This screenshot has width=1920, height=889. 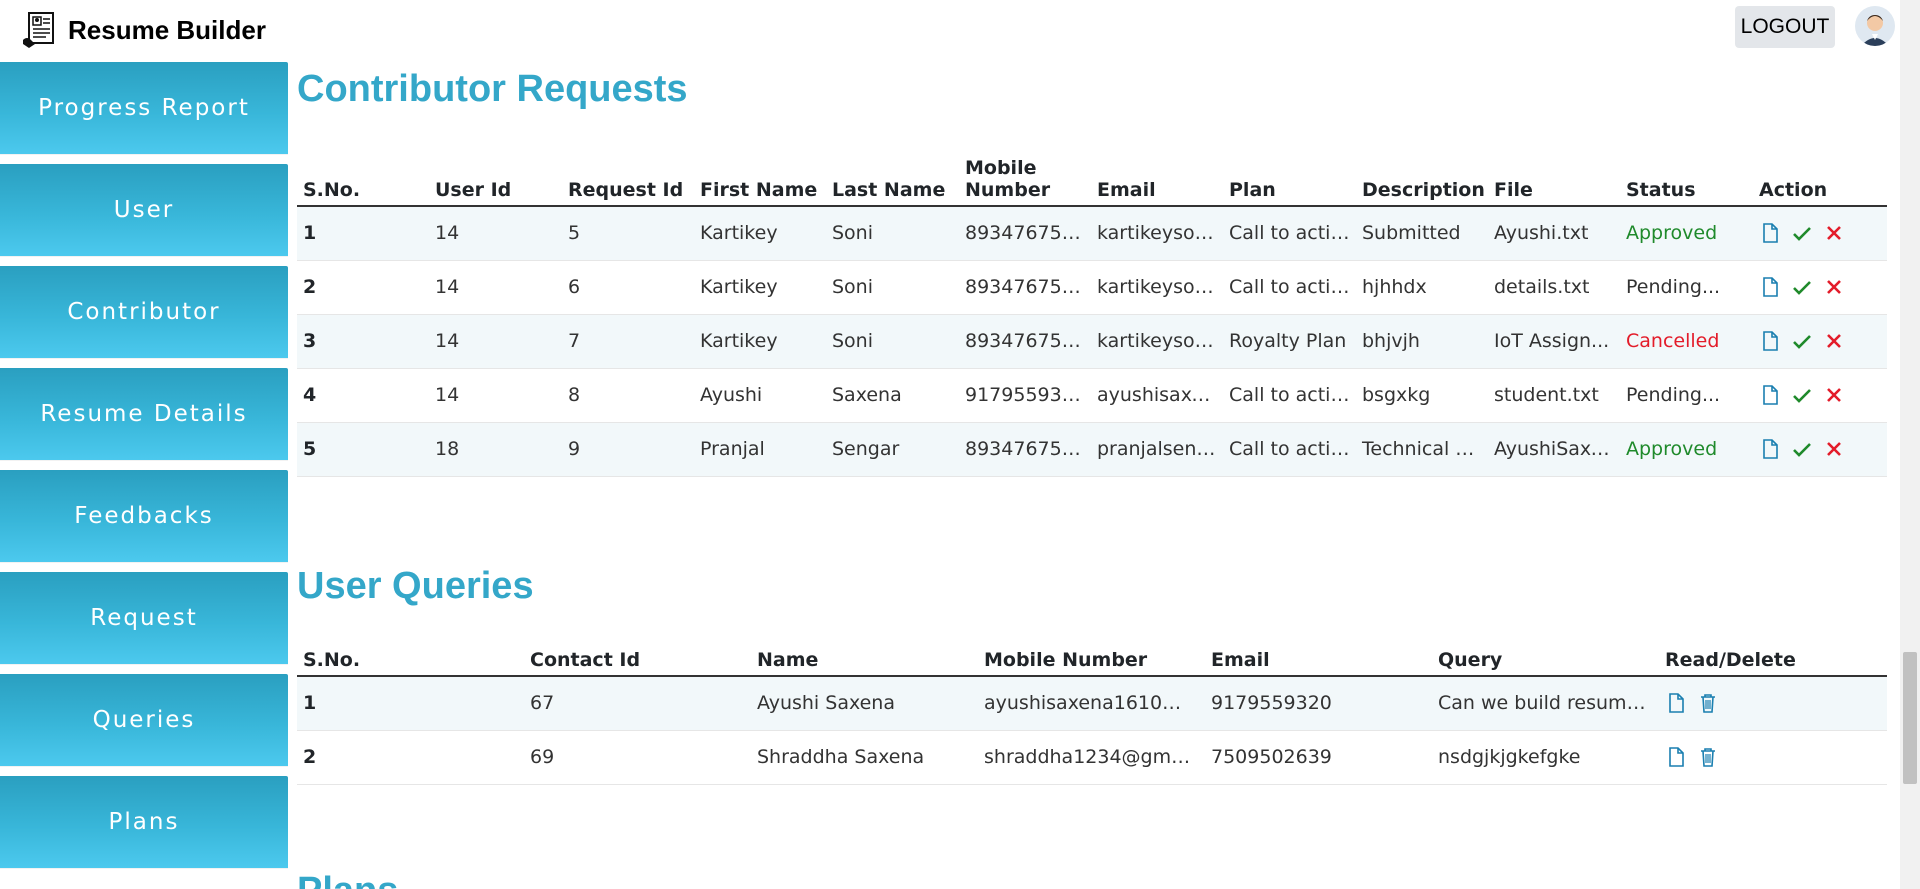 I want to click on sidebar-item-request: Request, so click(x=144, y=618).